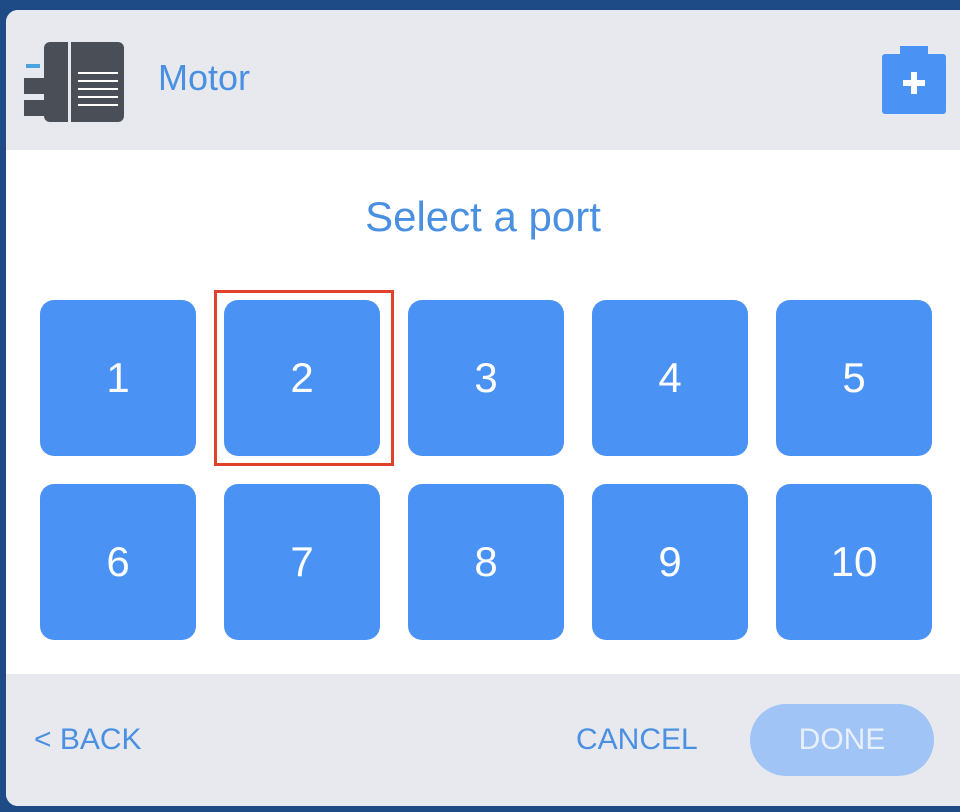 The height and width of the screenshot is (812, 960). Describe the element at coordinates (854, 562) in the screenshot. I see `port-button-10: 10` at that location.